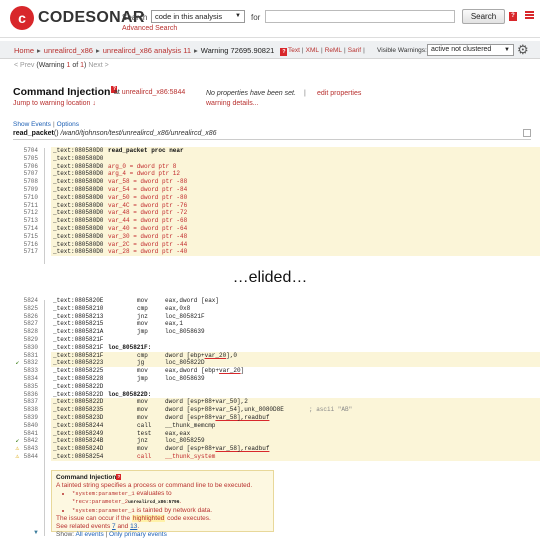 Image resolution: width=540 pixels, height=540 pixels. I want to click on code-address: _text:08058215, so click(78, 324).